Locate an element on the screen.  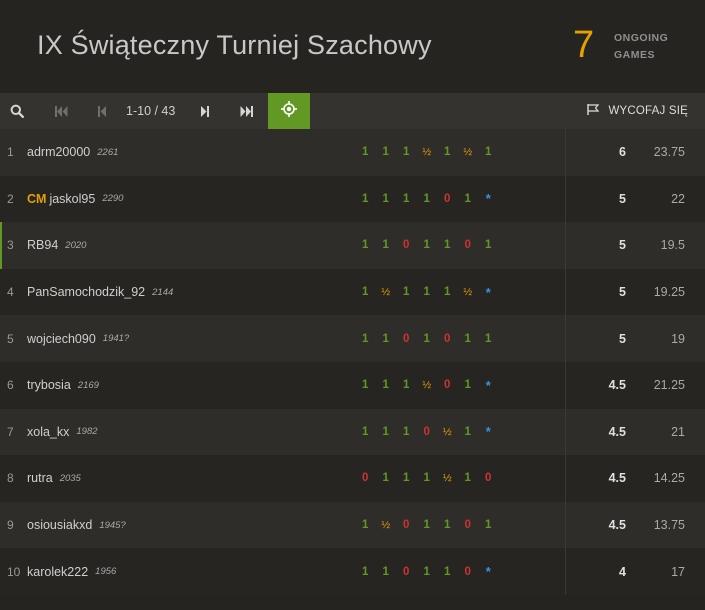
player-cell: trybosia 2169 is located at coordinates (63, 385).